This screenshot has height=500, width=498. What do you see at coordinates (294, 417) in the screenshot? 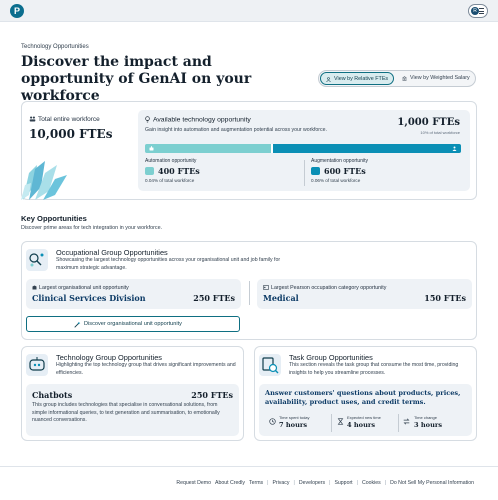
I see `time-spent-label: Time spent today` at bounding box center [294, 417].